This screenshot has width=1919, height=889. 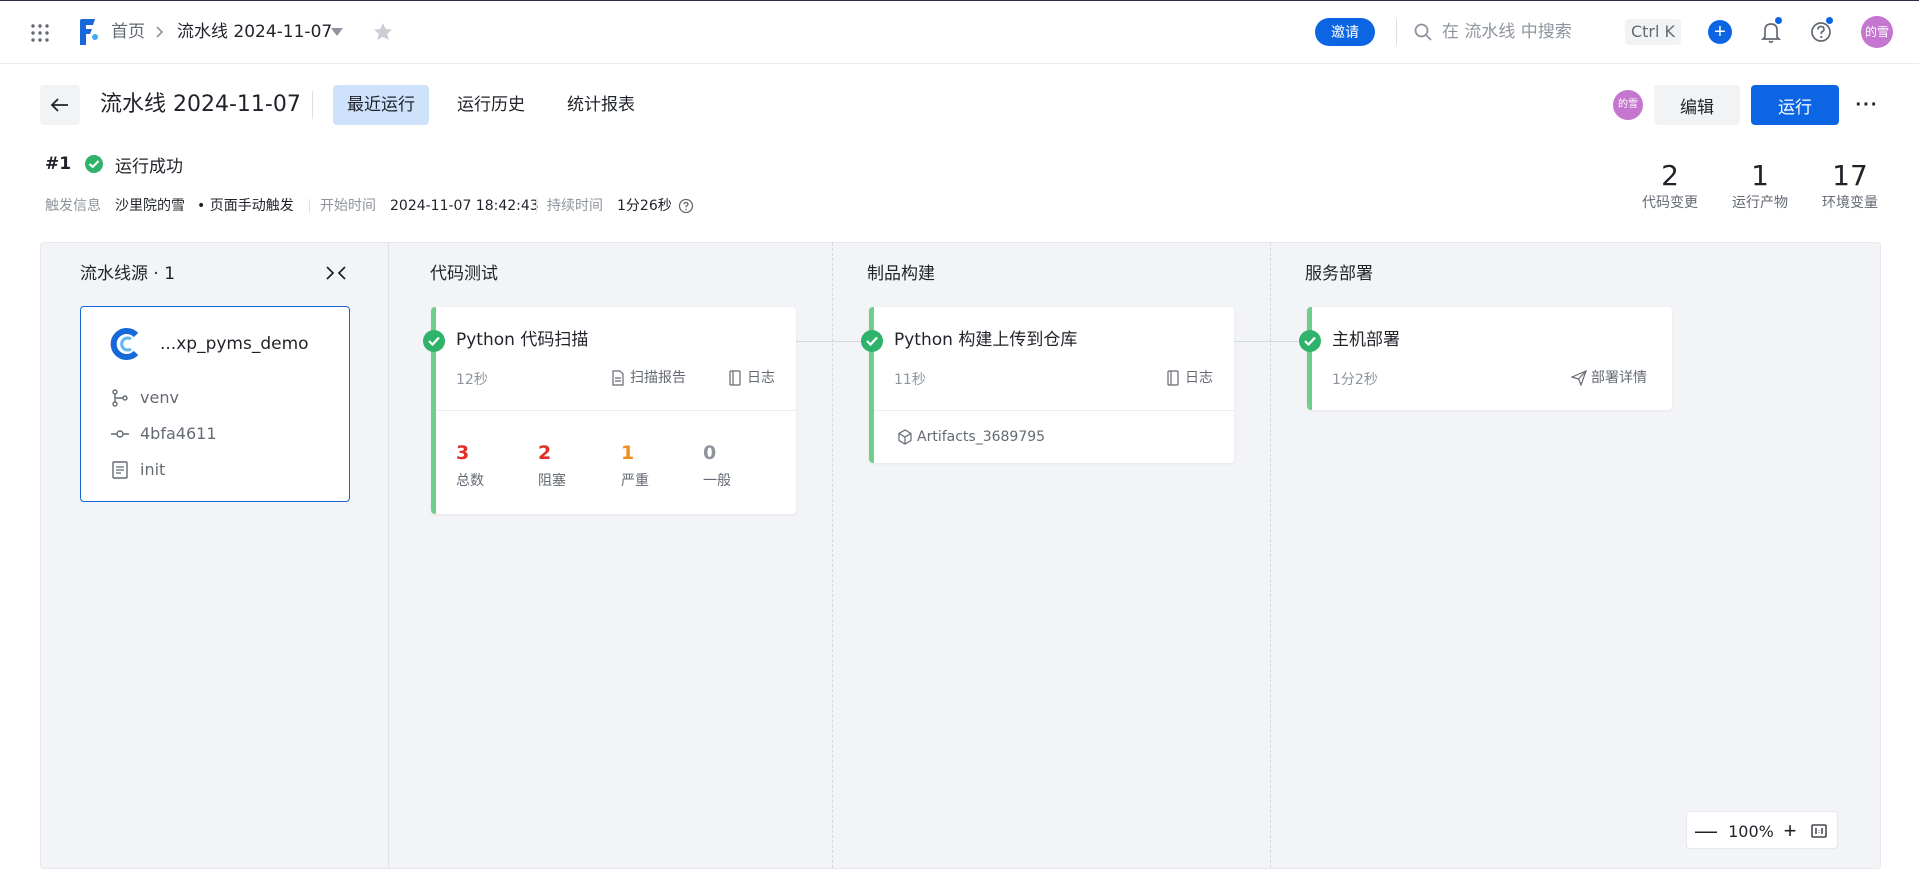 I want to click on package-icon, so click(x=905, y=437).